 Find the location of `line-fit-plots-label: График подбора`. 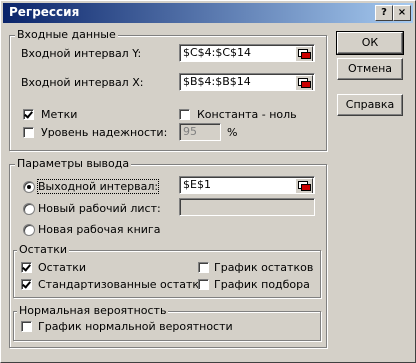

line-fit-plots-label: График подбора is located at coordinates (262, 284).